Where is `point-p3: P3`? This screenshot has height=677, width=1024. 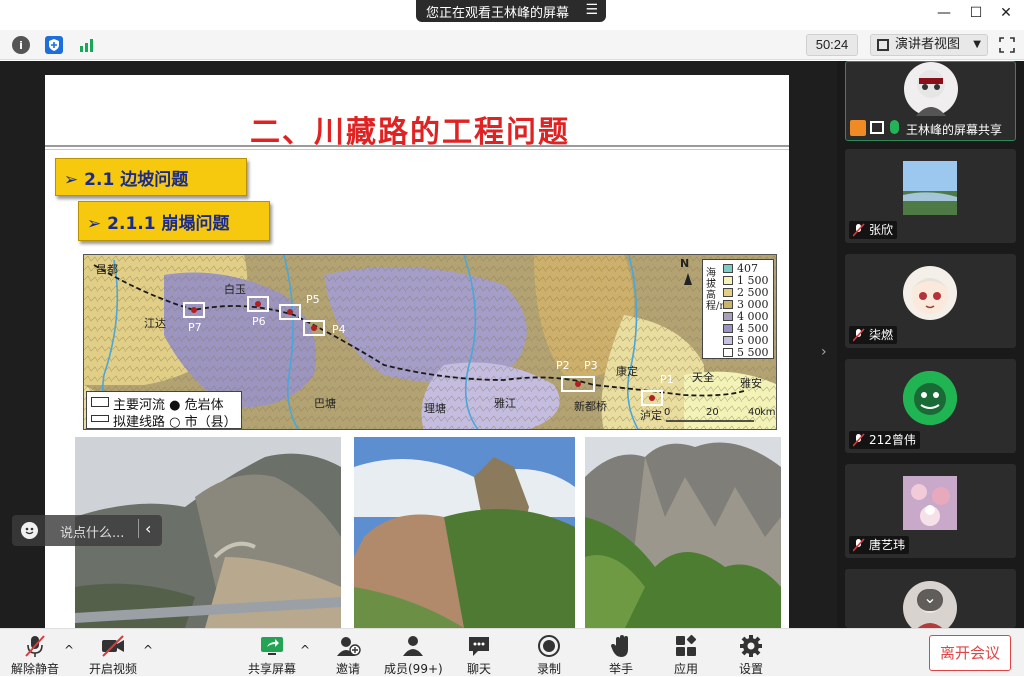 point-p3: P3 is located at coordinates (591, 365).